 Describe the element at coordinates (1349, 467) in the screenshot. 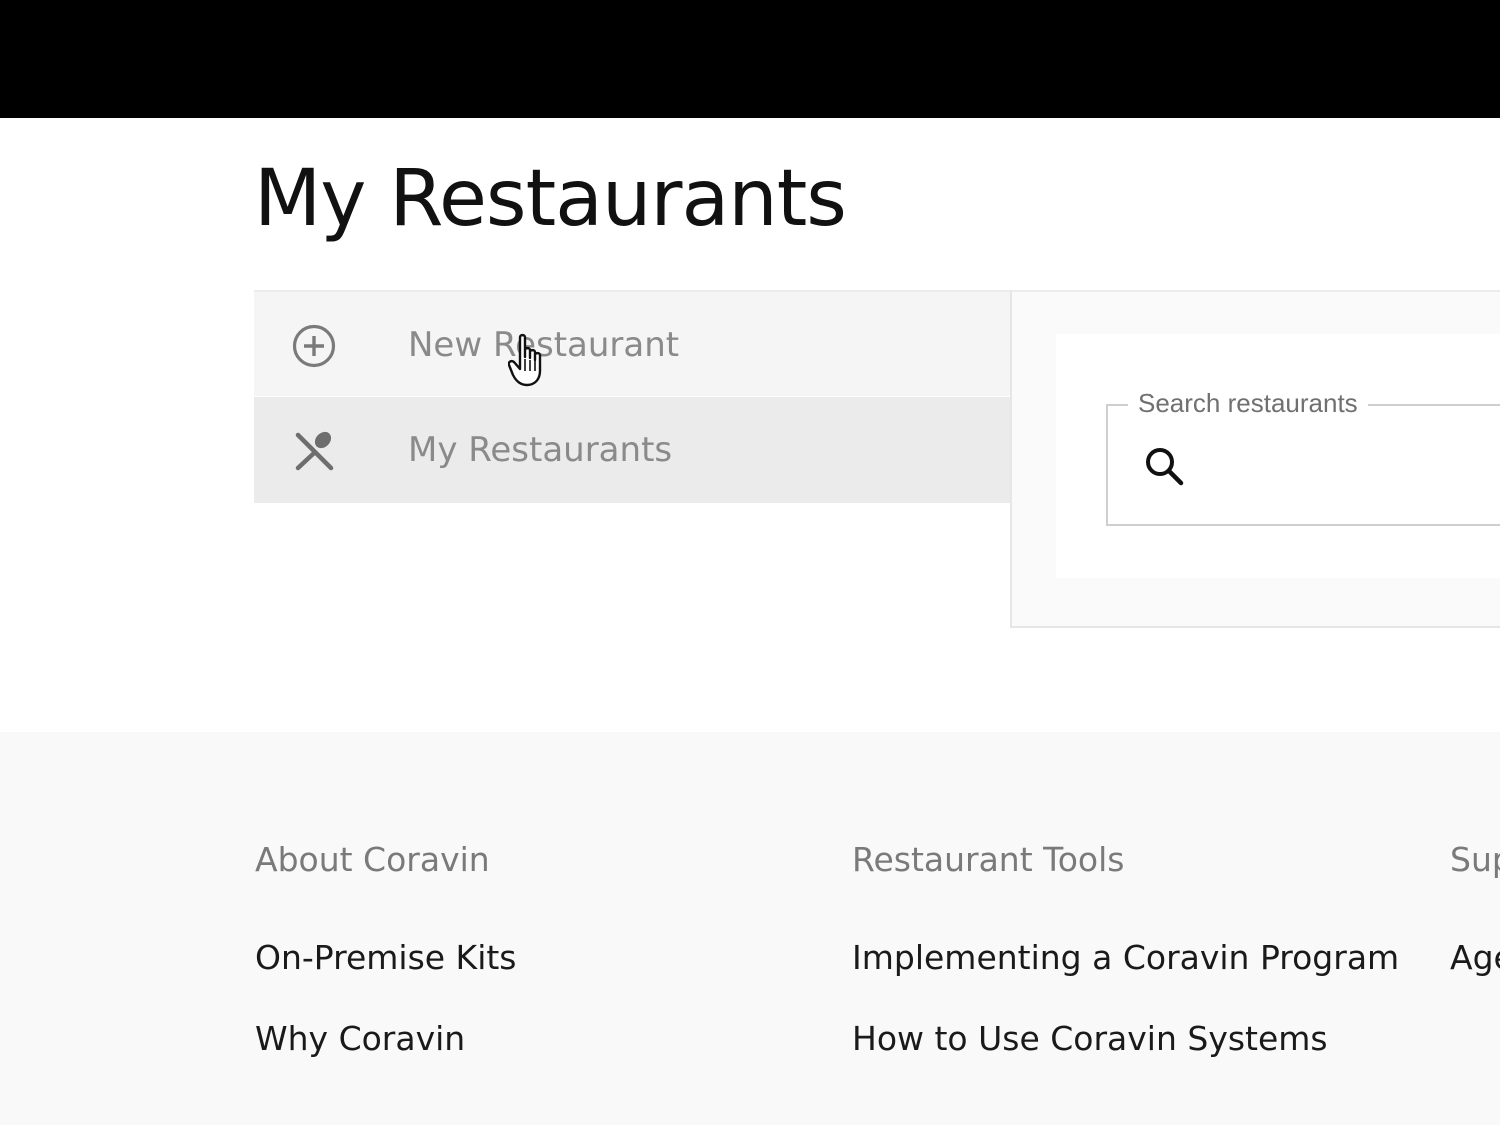

I see `search-input` at that location.